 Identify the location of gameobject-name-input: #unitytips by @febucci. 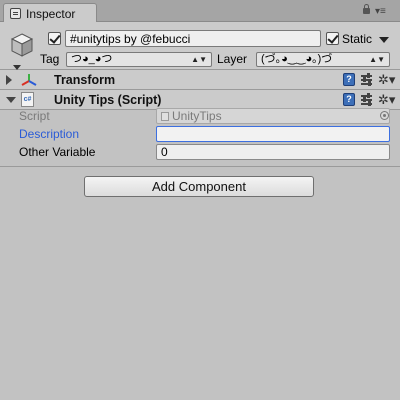
(193, 38).